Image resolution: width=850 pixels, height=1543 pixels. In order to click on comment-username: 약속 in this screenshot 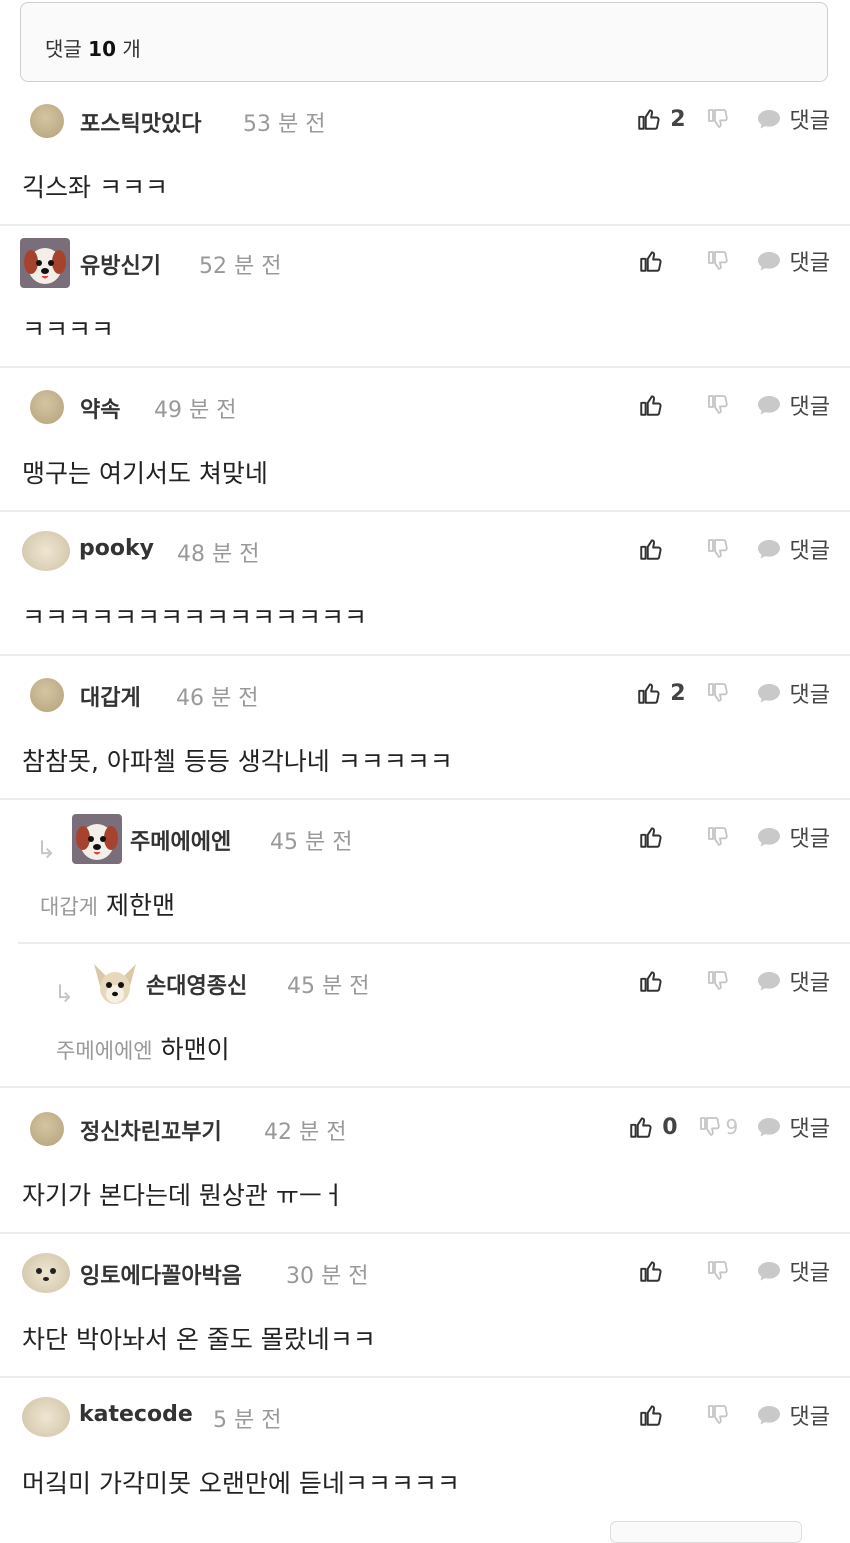, I will do `click(100, 408)`.